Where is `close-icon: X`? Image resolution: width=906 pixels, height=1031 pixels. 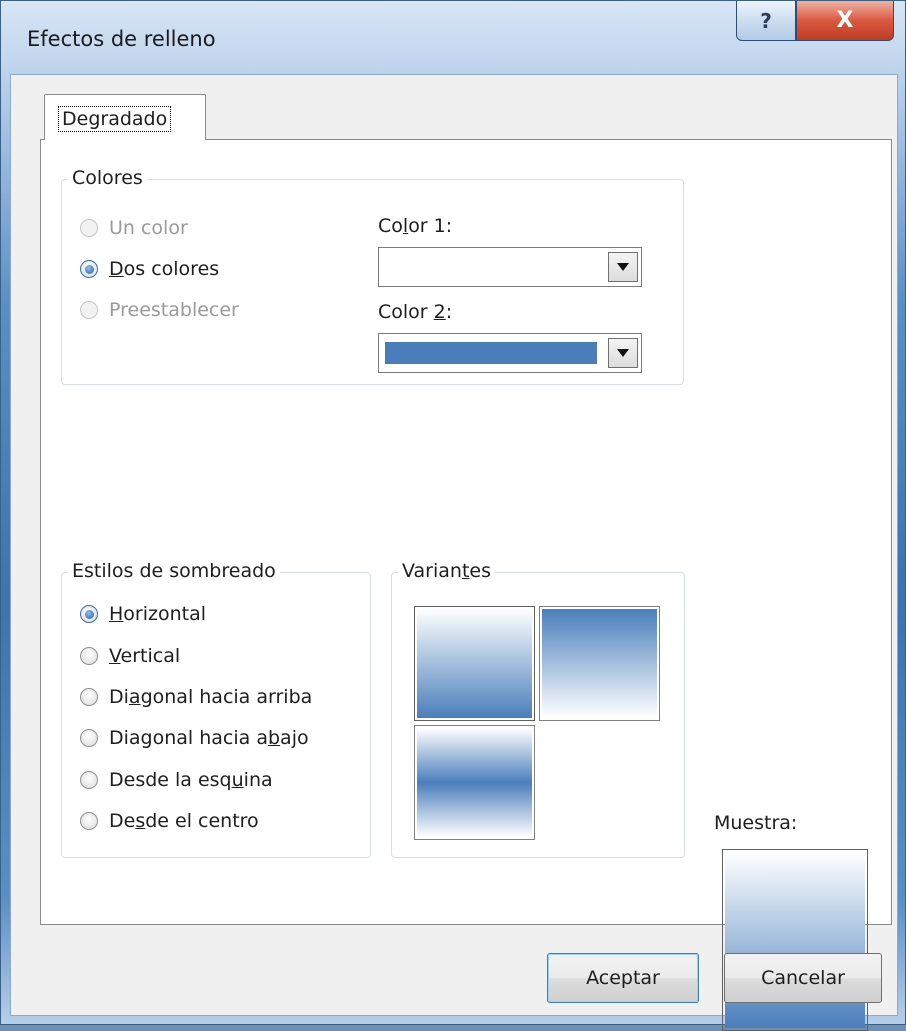 close-icon: X is located at coordinates (845, 20).